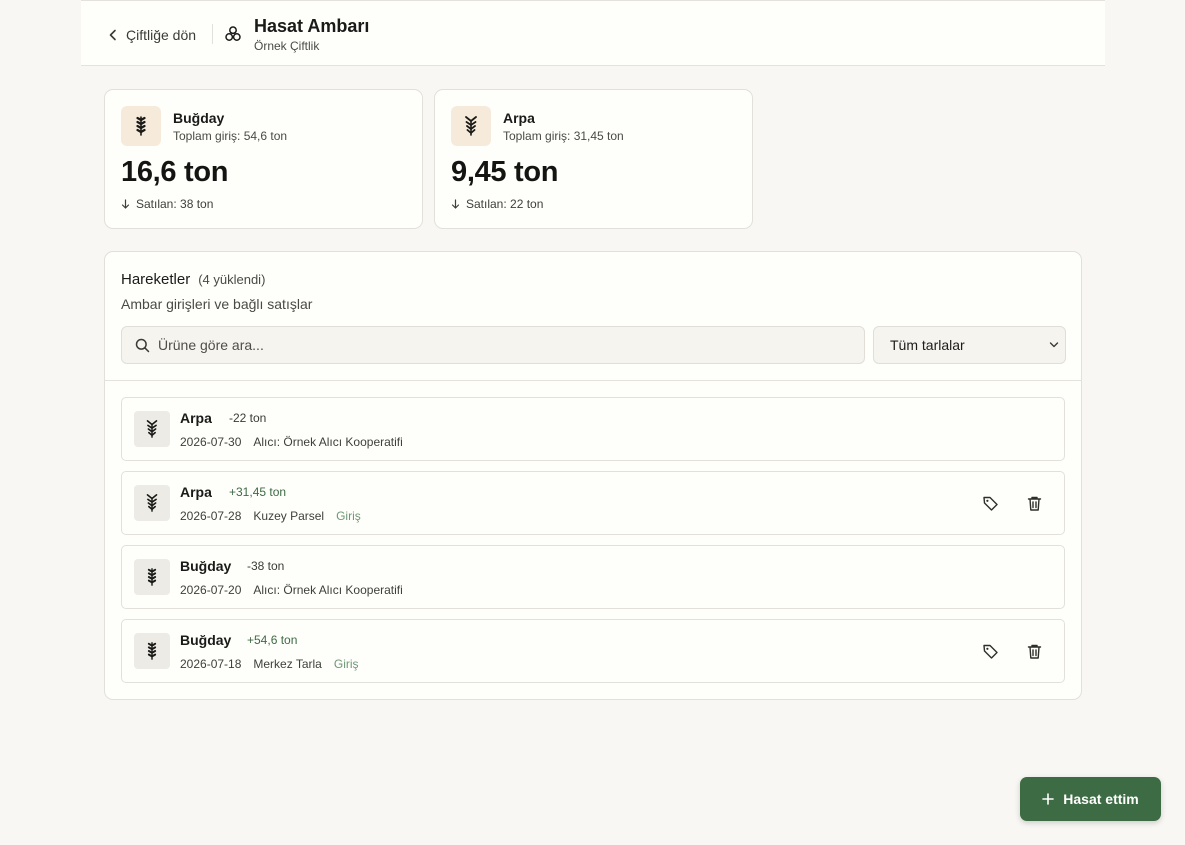  Describe the element at coordinates (927, 345) in the screenshot. I see `field-filter-value: Tüm tarlalar` at that location.